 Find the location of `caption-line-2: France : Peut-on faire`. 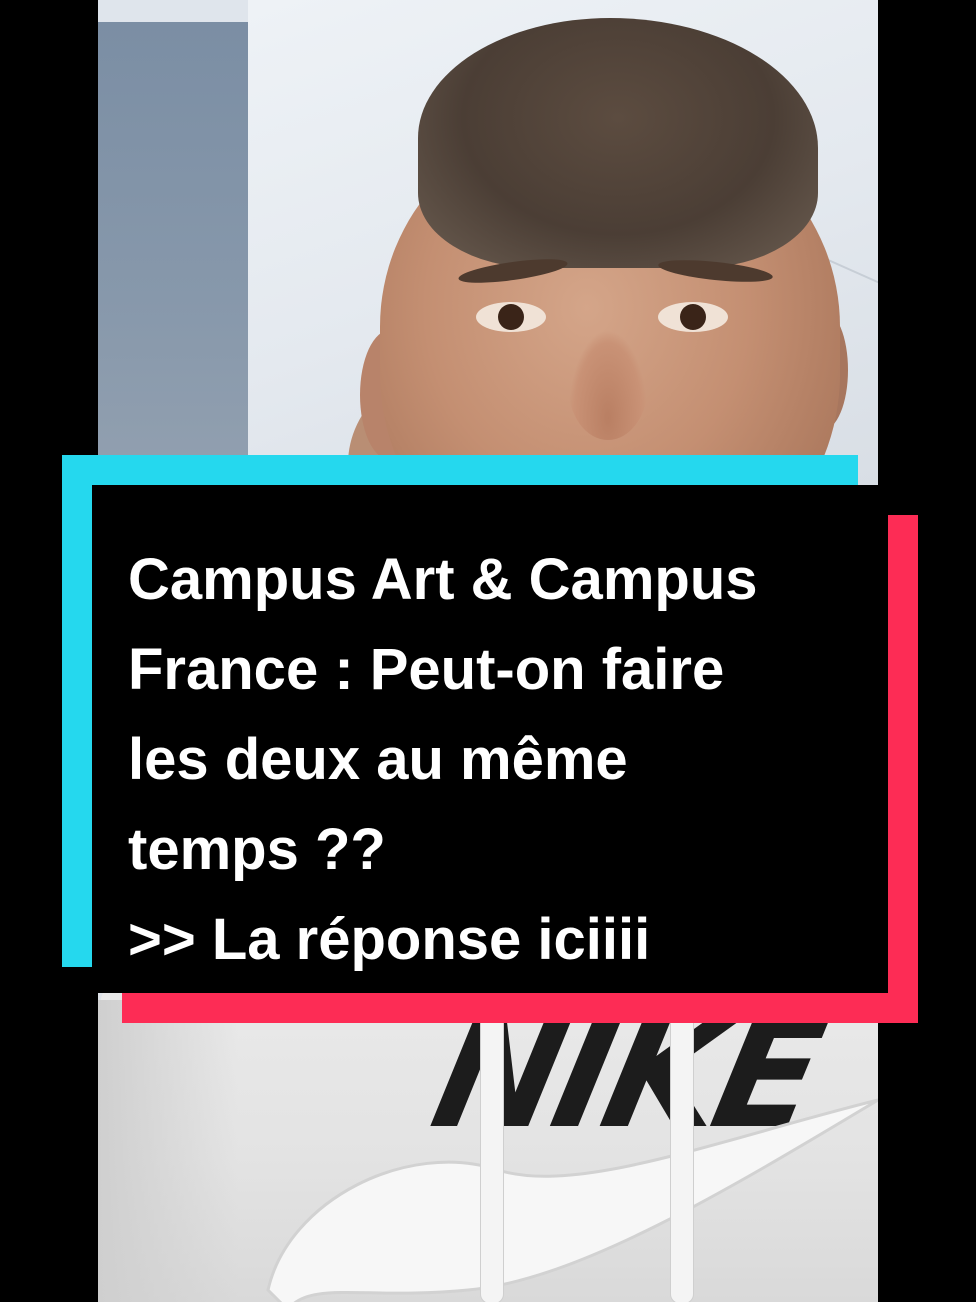

caption-line-2: France : Peut-on faire is located at coordinates (426, 669).